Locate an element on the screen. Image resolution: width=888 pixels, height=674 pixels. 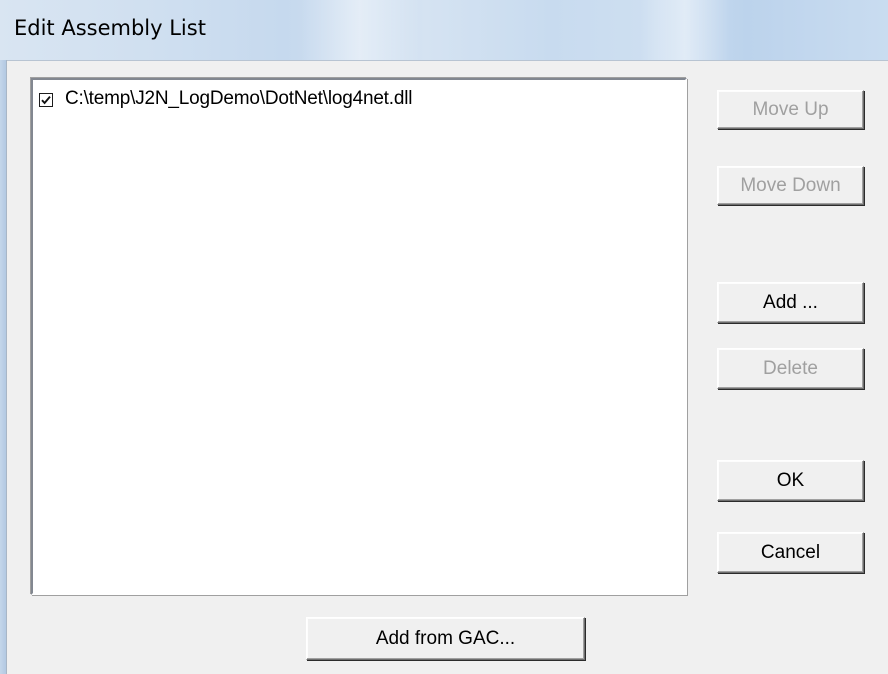
move-up-button: Move Up is located at coordinates (790, 109).